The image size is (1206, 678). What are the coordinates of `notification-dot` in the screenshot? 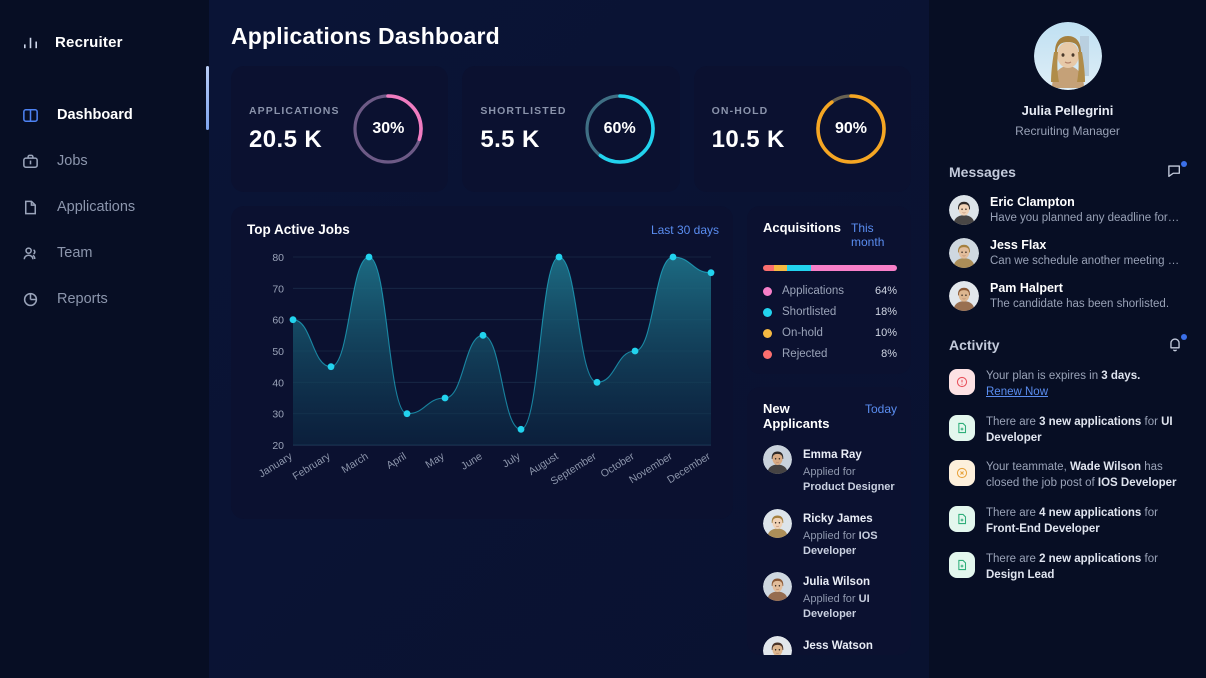 It's located at (1184, 164).